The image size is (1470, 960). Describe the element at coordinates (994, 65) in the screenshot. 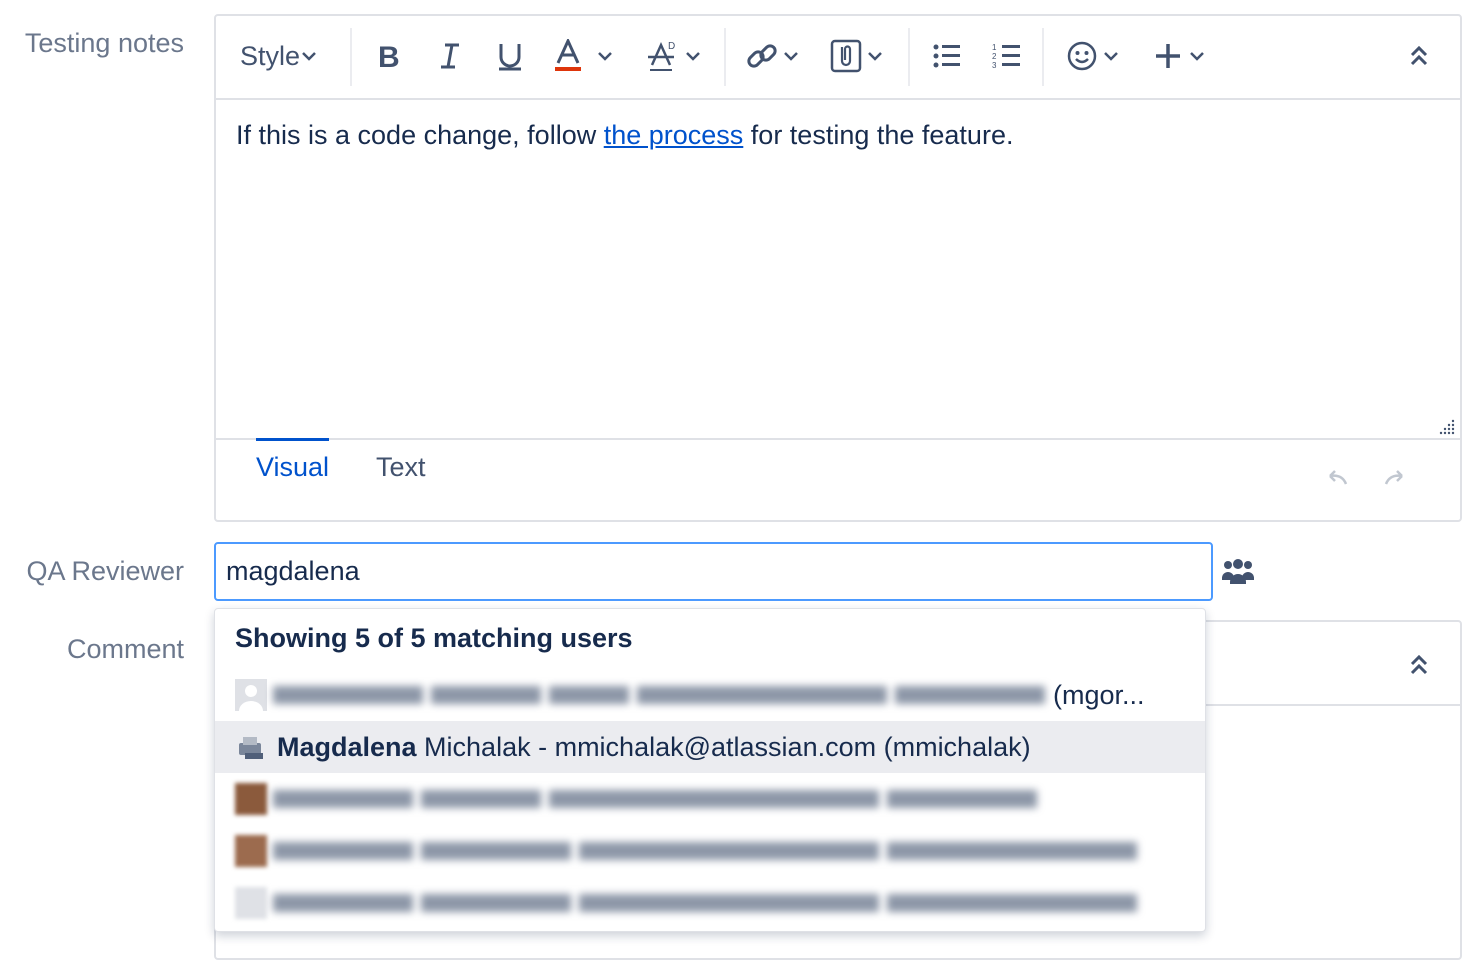

I see `svg-text: 3` at that location.